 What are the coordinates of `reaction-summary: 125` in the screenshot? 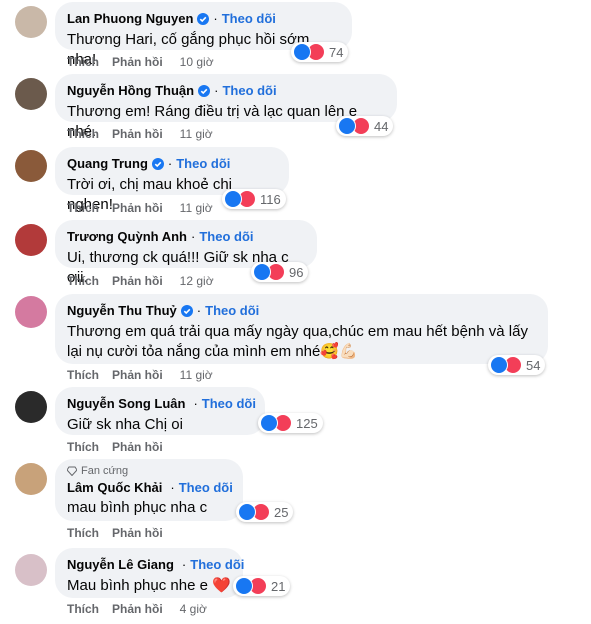 It's located at (290, 423).